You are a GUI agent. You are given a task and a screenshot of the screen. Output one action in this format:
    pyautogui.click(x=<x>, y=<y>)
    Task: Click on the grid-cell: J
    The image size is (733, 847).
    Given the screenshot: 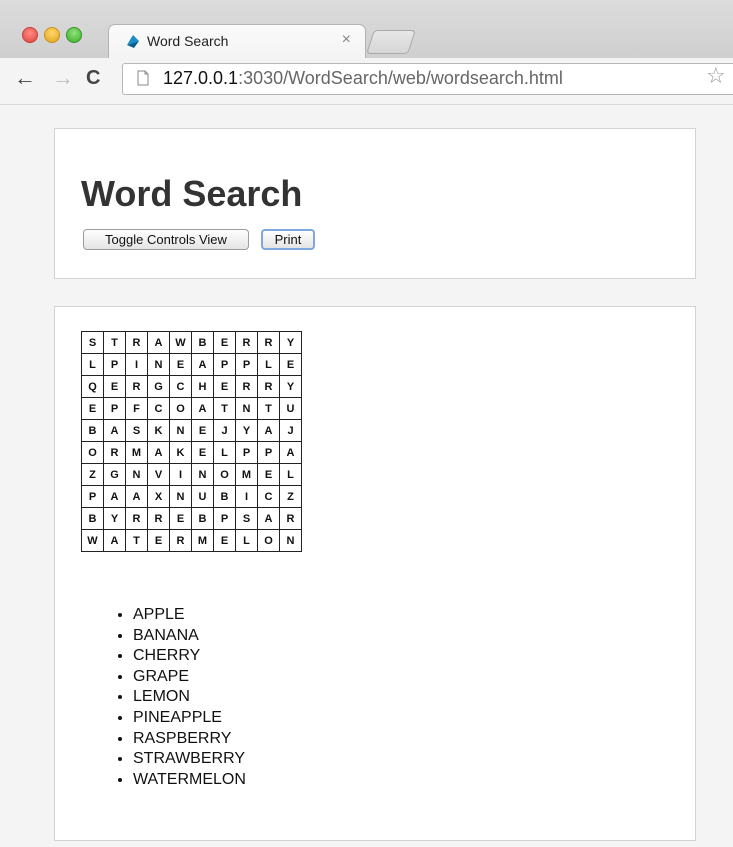 What is the action you would take?
    pyautogui.click(x=290, y=430)
    